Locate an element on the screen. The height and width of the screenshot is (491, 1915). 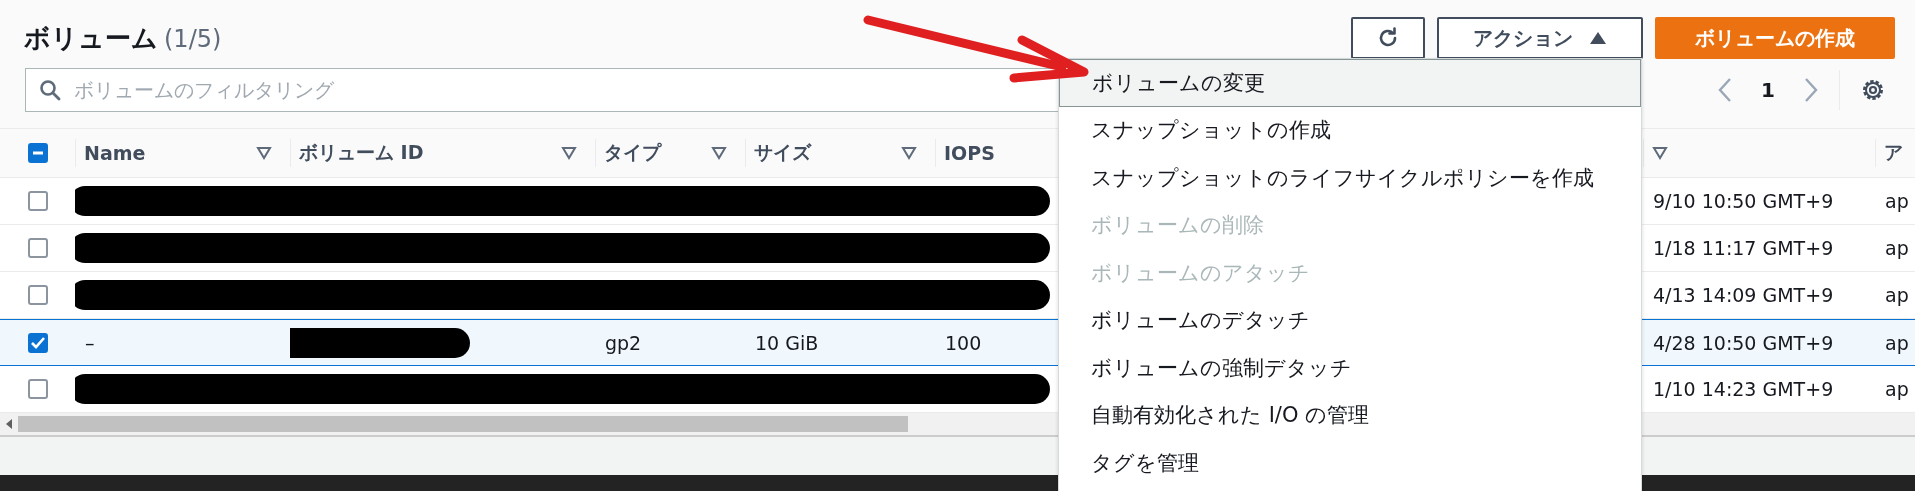
page-number: 1 is located at coordinates (1768, 90).